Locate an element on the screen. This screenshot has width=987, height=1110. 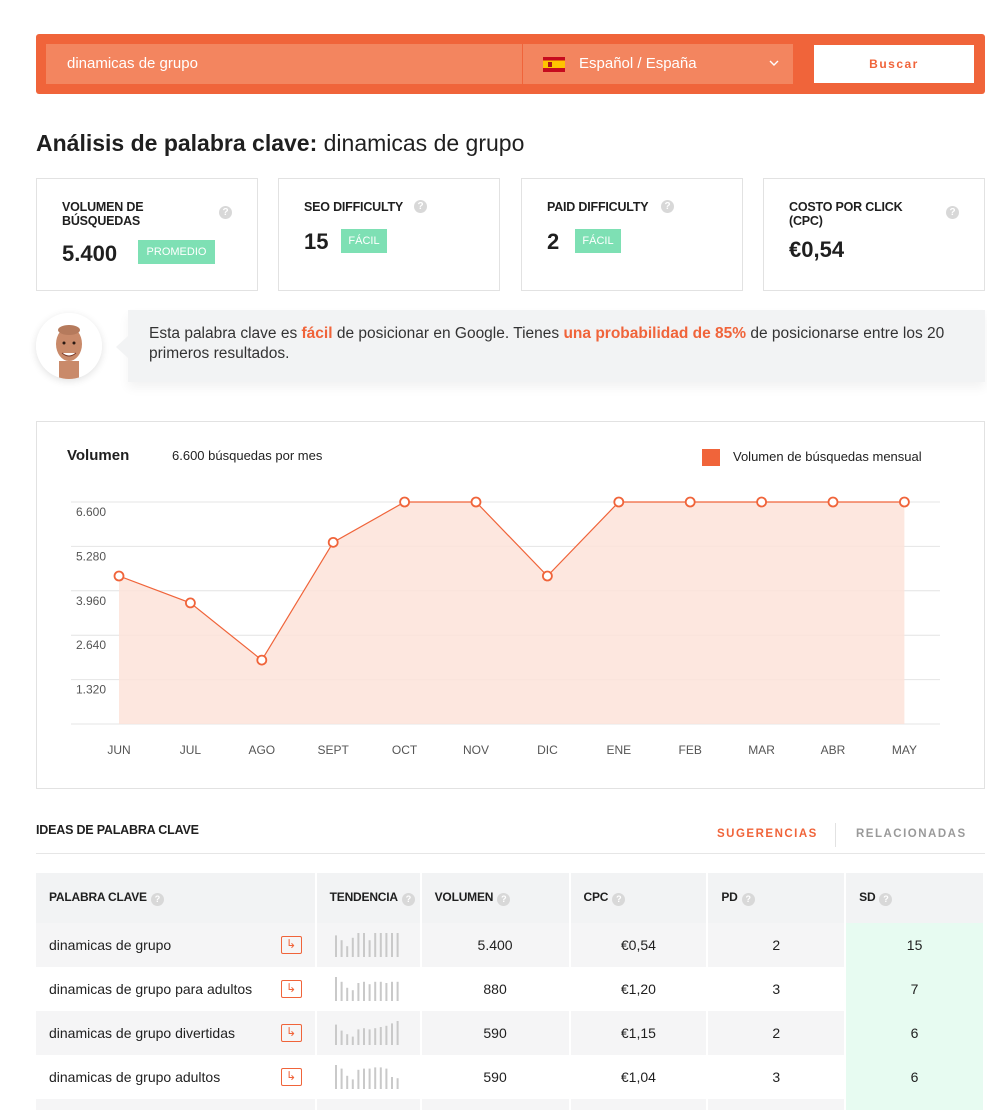
column-header-keyword: PALABRA CLAVE? is located at coordinates (176, 898).